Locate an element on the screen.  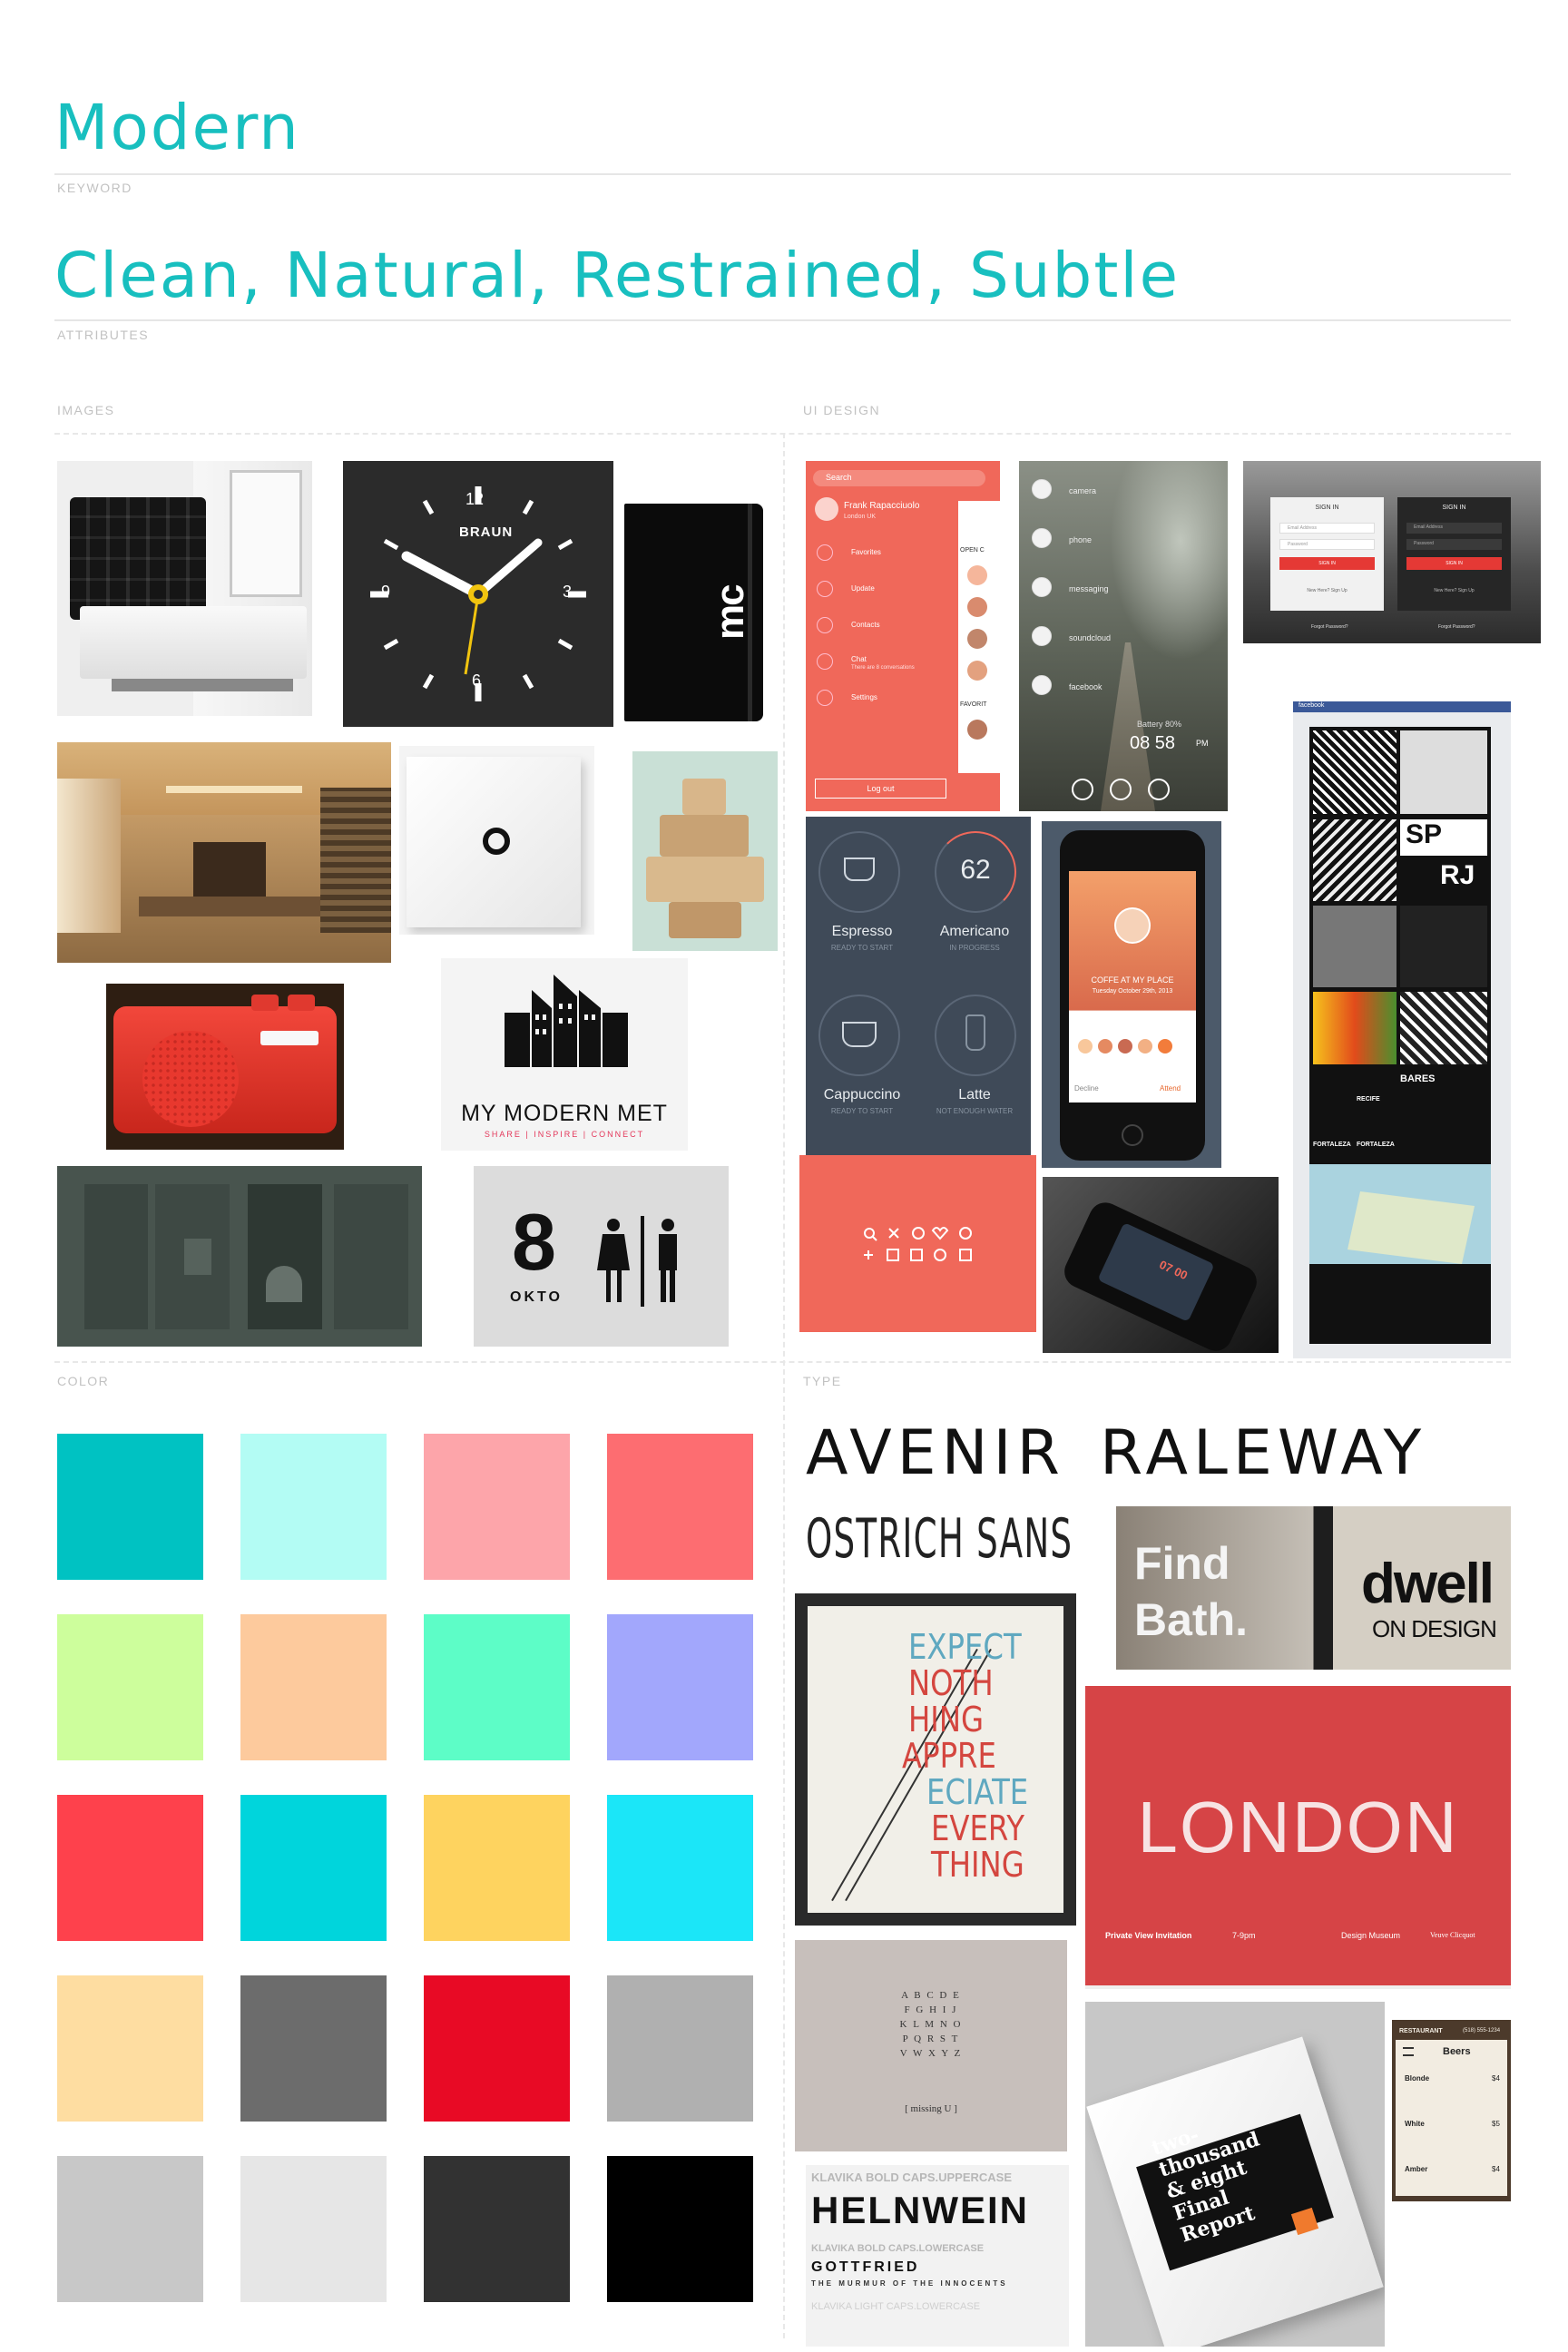
signin-new-light: New Here? Sign Up is located at coordinates (1327, 590).